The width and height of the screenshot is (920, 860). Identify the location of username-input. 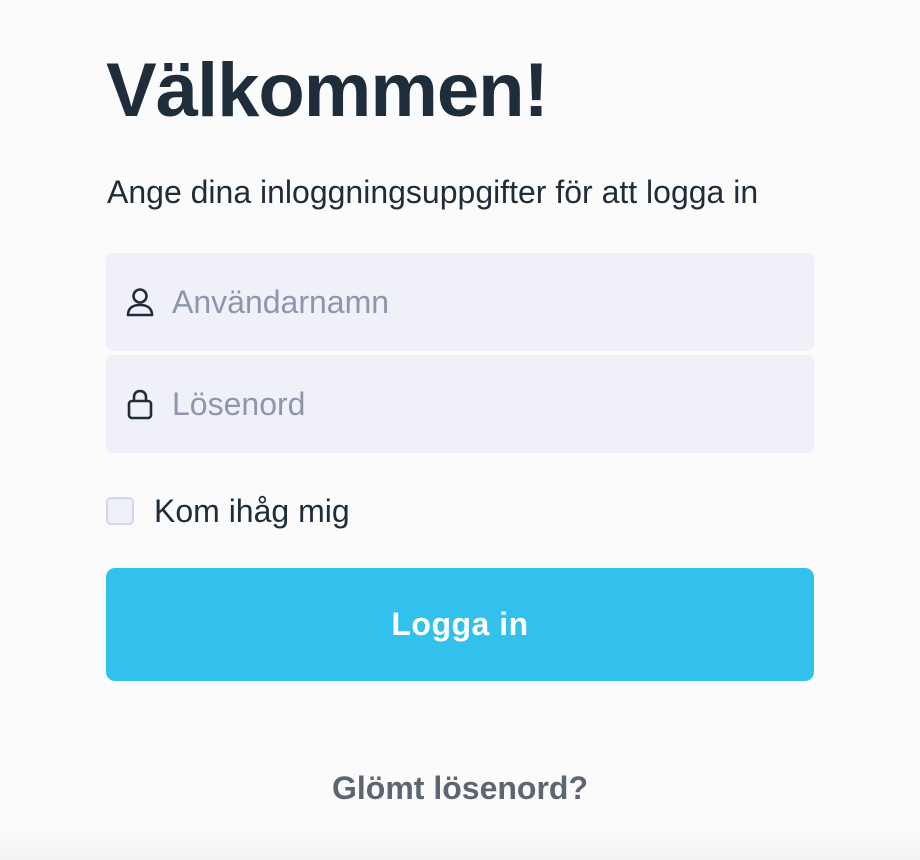
(482, 302).